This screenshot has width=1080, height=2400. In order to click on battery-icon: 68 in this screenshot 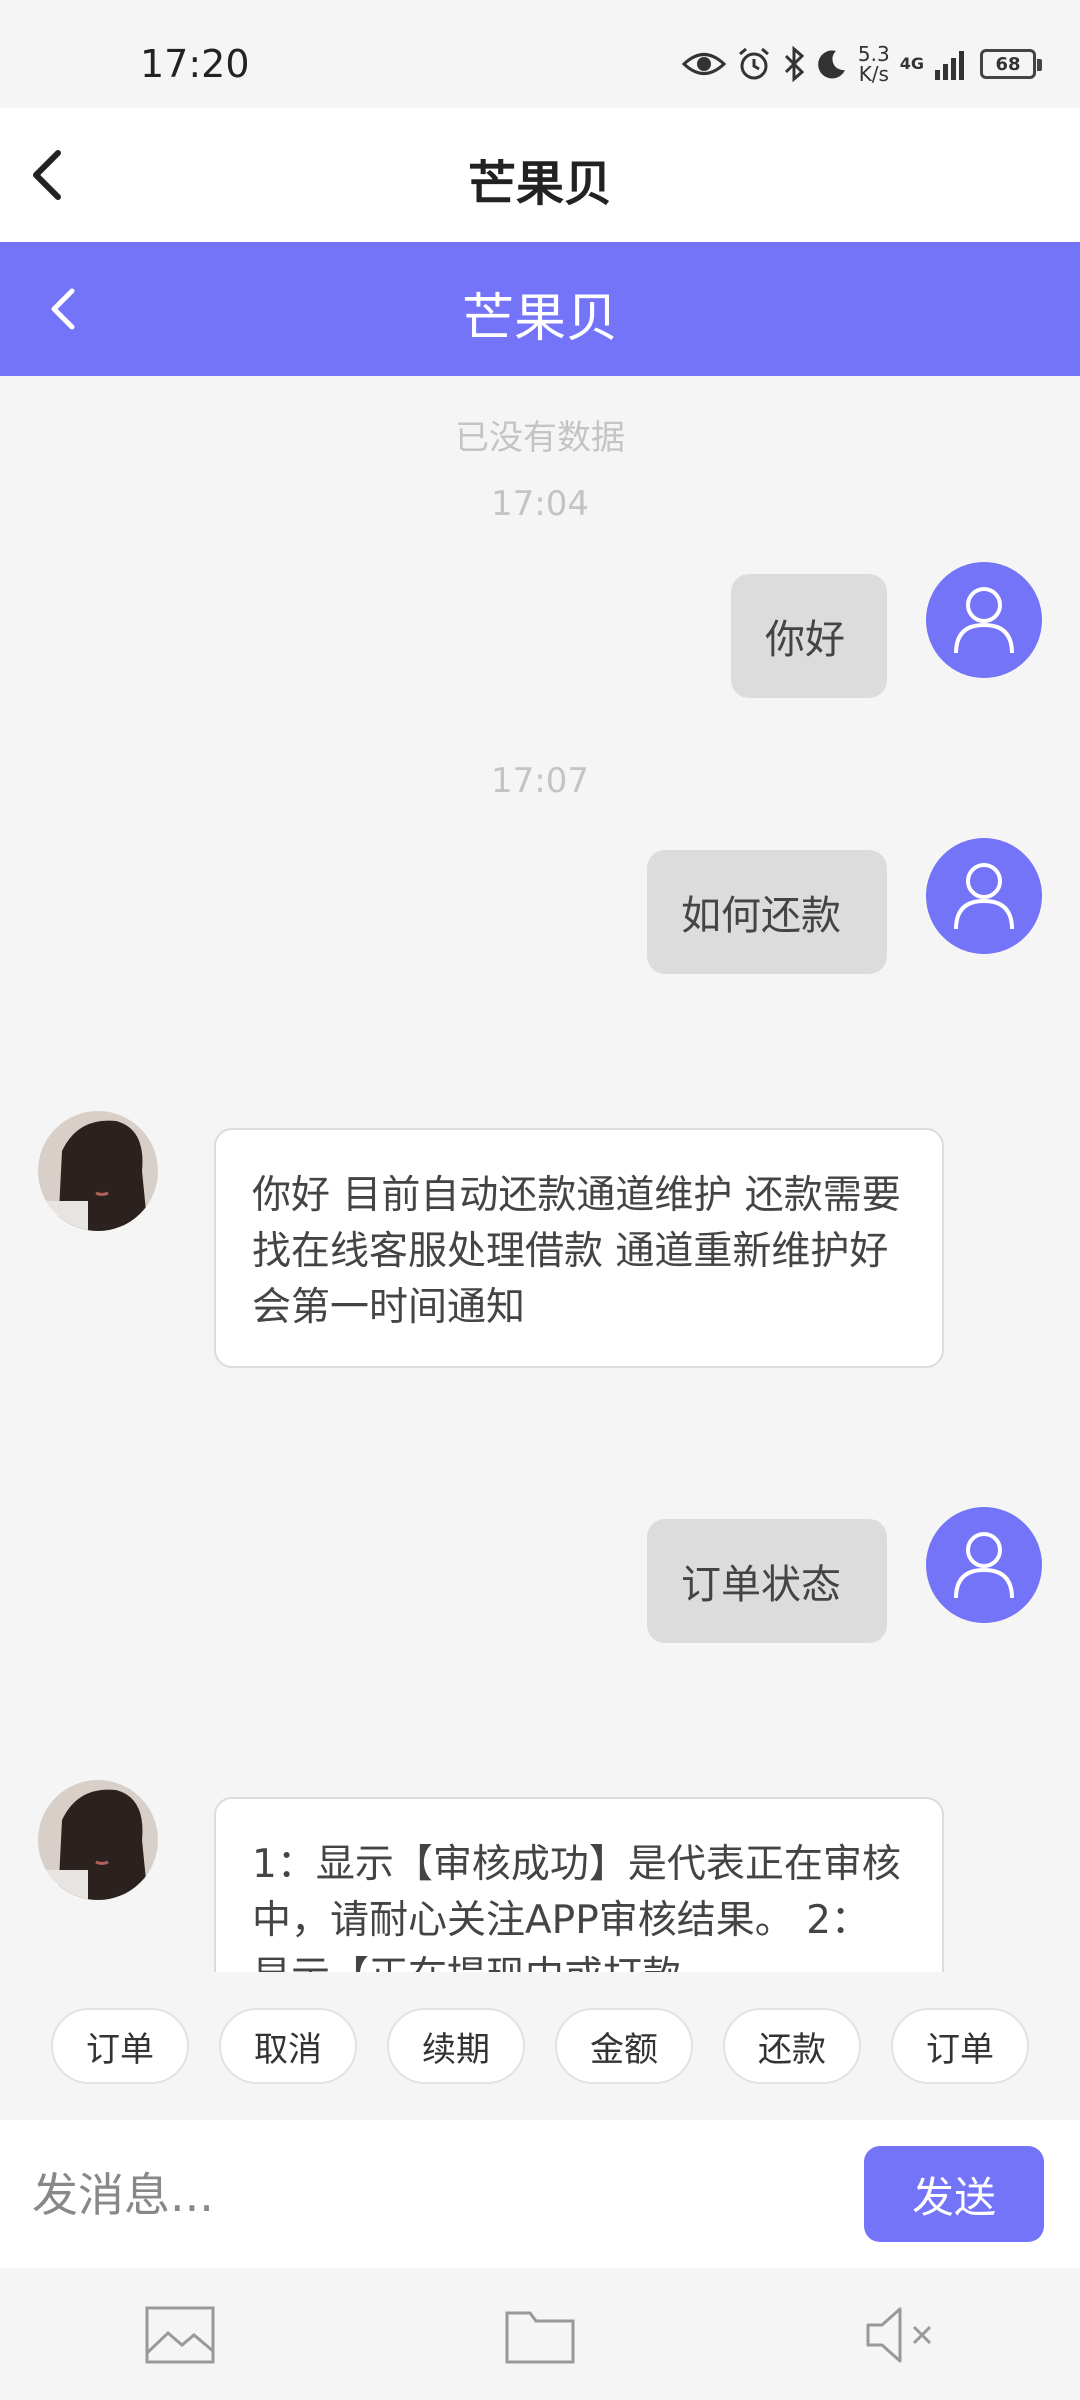, I will do `click(1011, 64)`.